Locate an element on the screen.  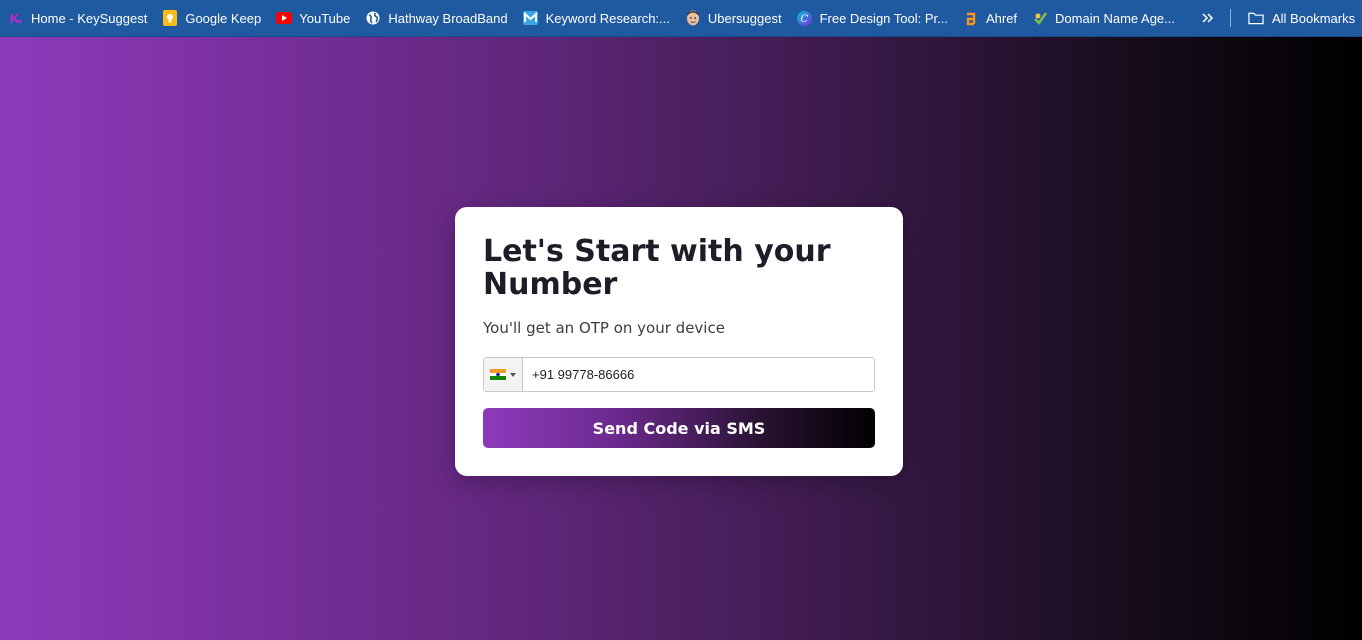
card-title: Let's Start with your Number is located at coordinates (657, 268).